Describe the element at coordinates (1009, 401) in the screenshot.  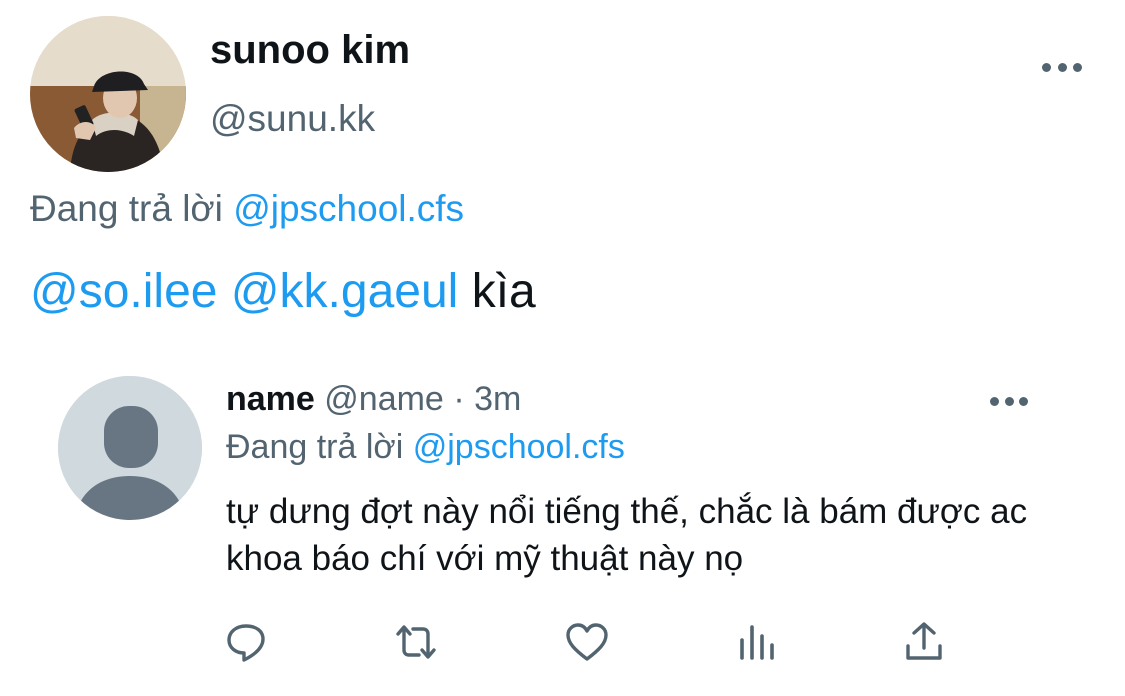
I see `quoted-more-options-icon` at that location.